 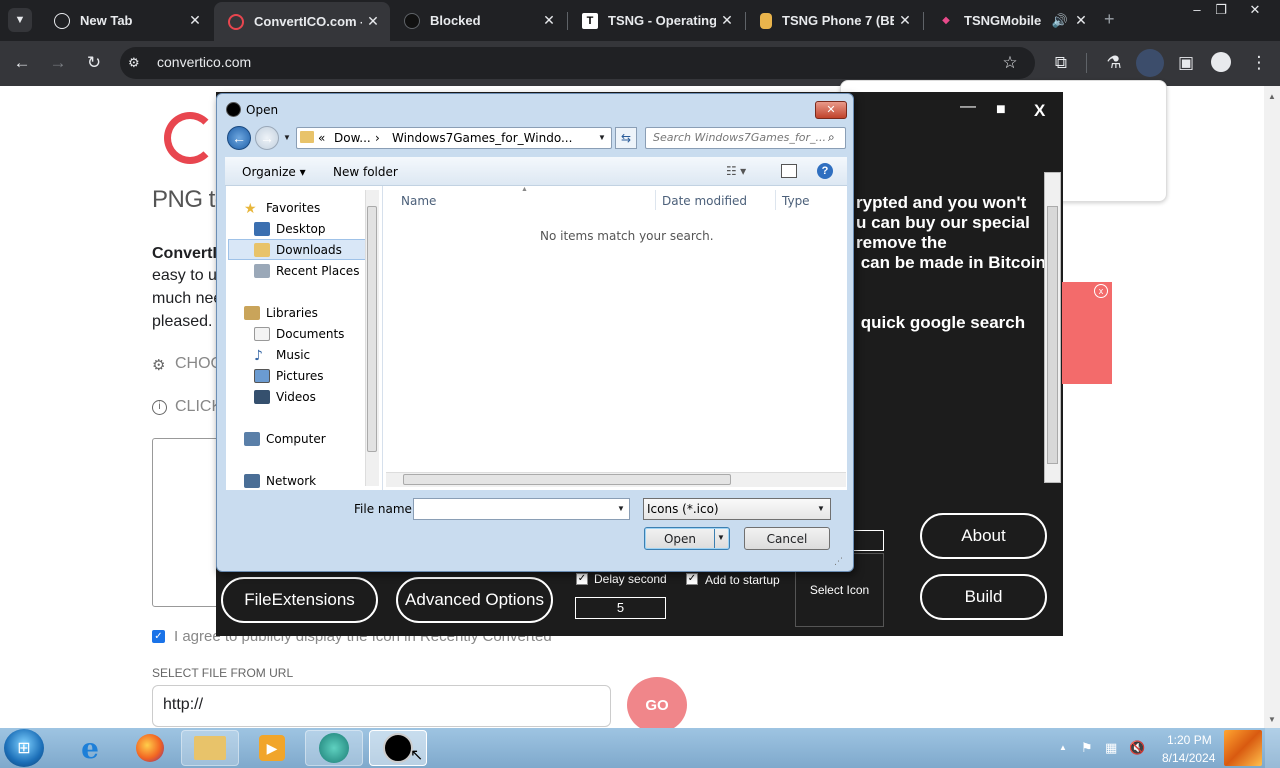 I want to click on side-panel-icon: ▣, so click(x=1186, y=63).